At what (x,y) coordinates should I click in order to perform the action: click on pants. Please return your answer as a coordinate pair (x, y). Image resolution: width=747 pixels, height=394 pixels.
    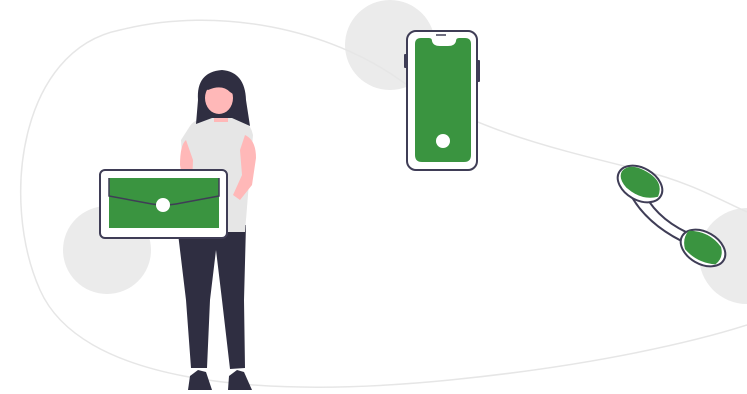
    Looking at the image, I should click on (211, 297).